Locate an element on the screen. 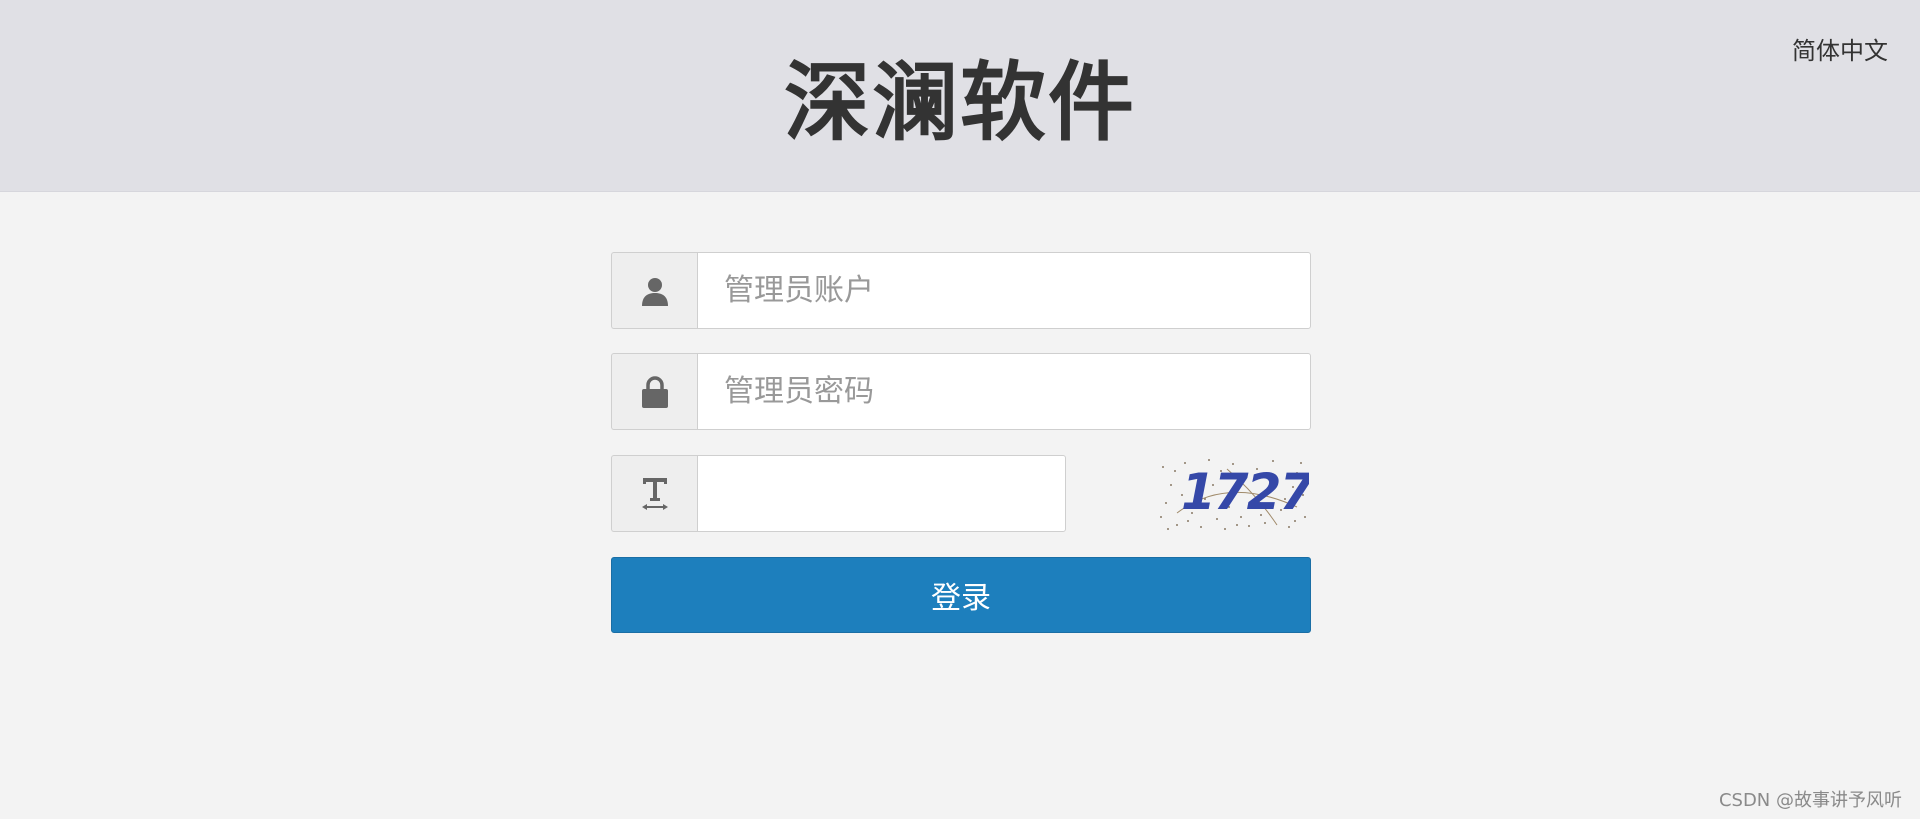 The image size is (1920, 819). password-row is located at coordinates (961, 391).